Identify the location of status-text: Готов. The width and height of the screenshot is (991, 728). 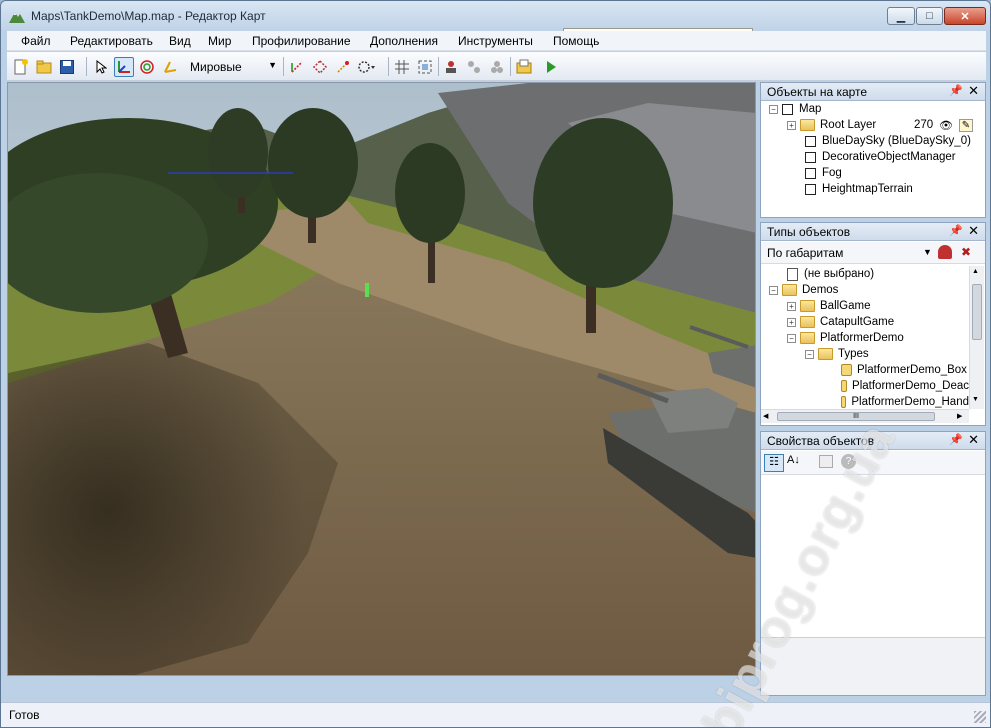
(24, 715).